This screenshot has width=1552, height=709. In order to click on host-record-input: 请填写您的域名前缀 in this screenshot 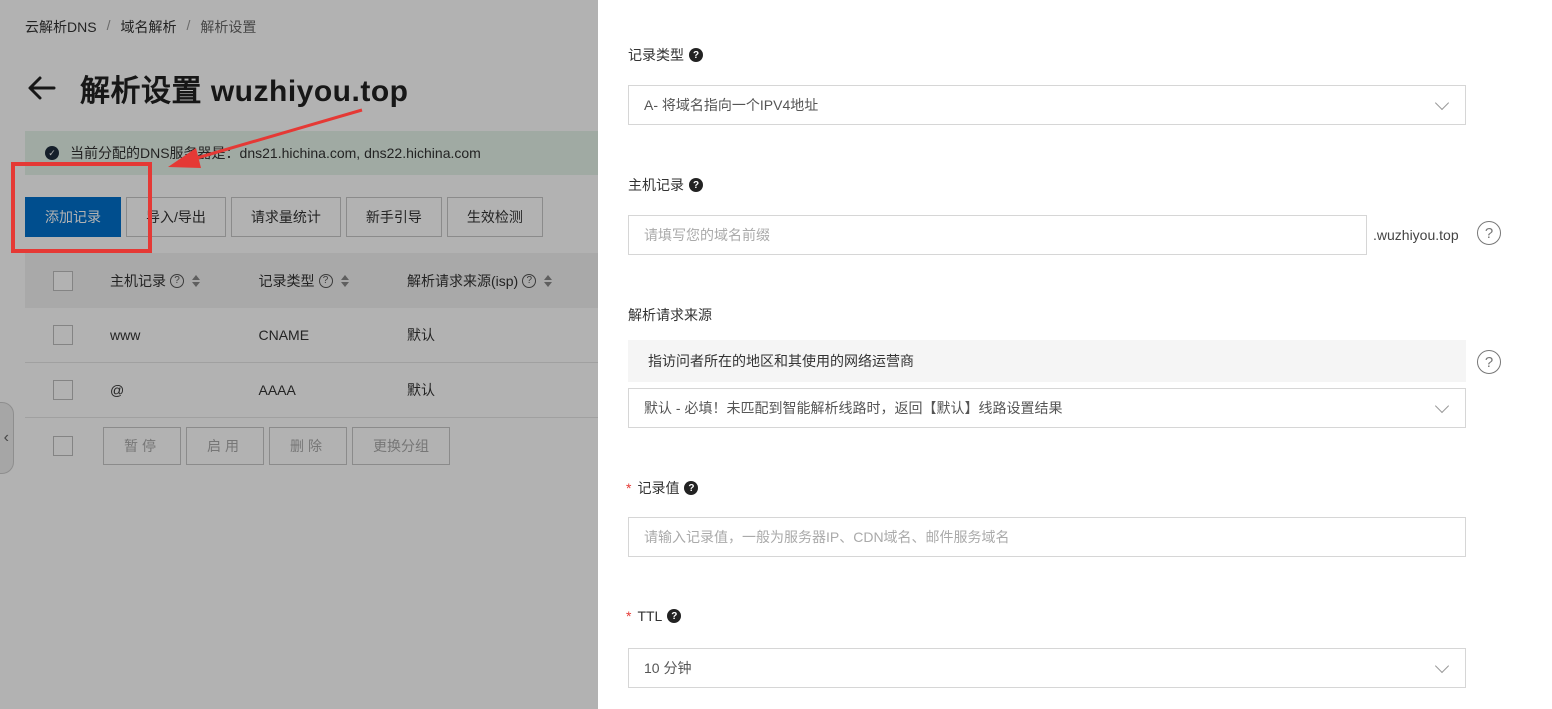, I will do `click(997, 235)`.